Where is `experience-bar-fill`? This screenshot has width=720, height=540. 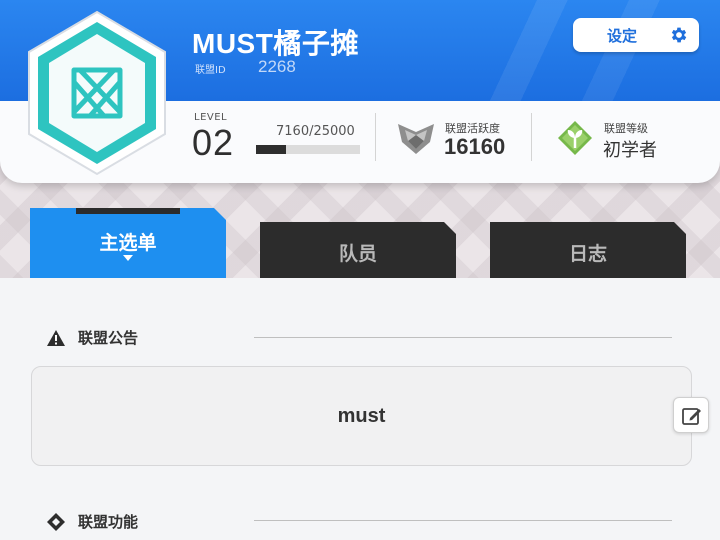
experience-bar-fill is located at coordinates (271, 149).